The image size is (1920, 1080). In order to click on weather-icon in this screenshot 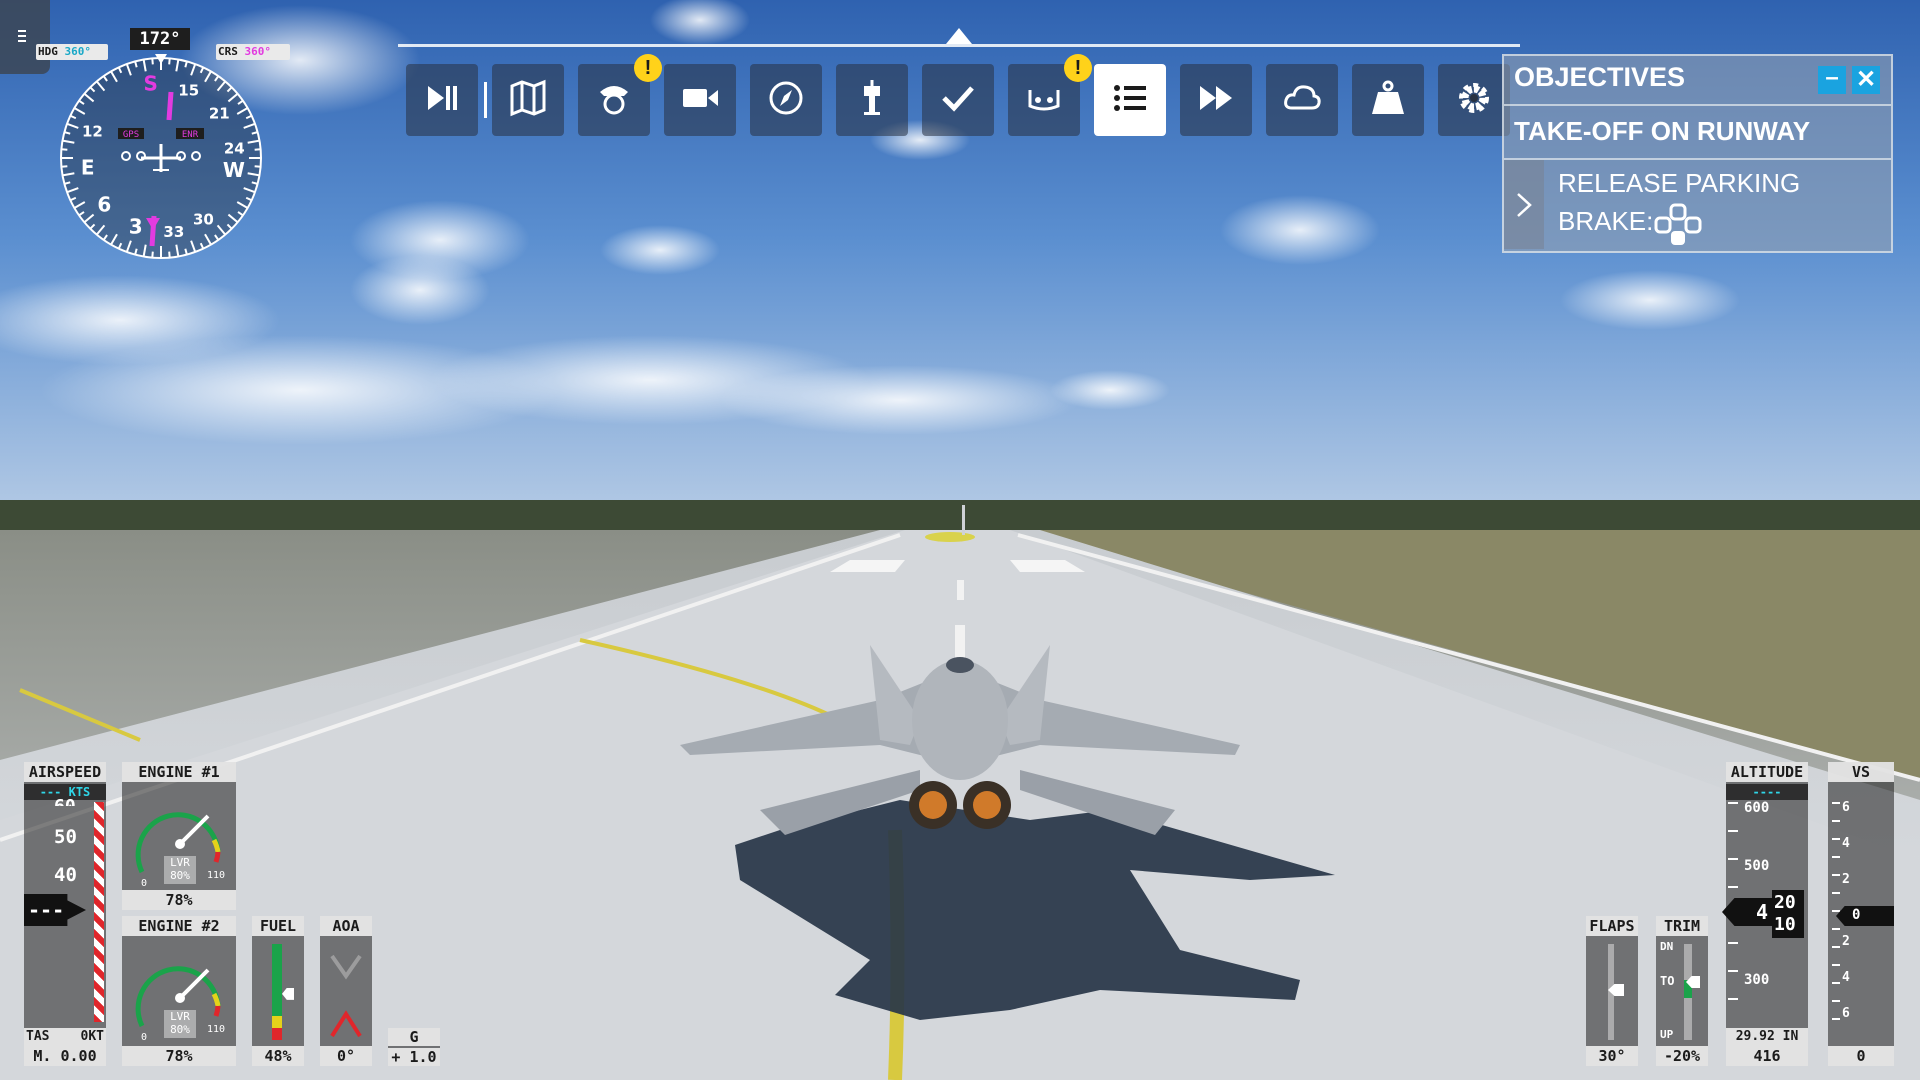, I will do `click(1302, 100)`.